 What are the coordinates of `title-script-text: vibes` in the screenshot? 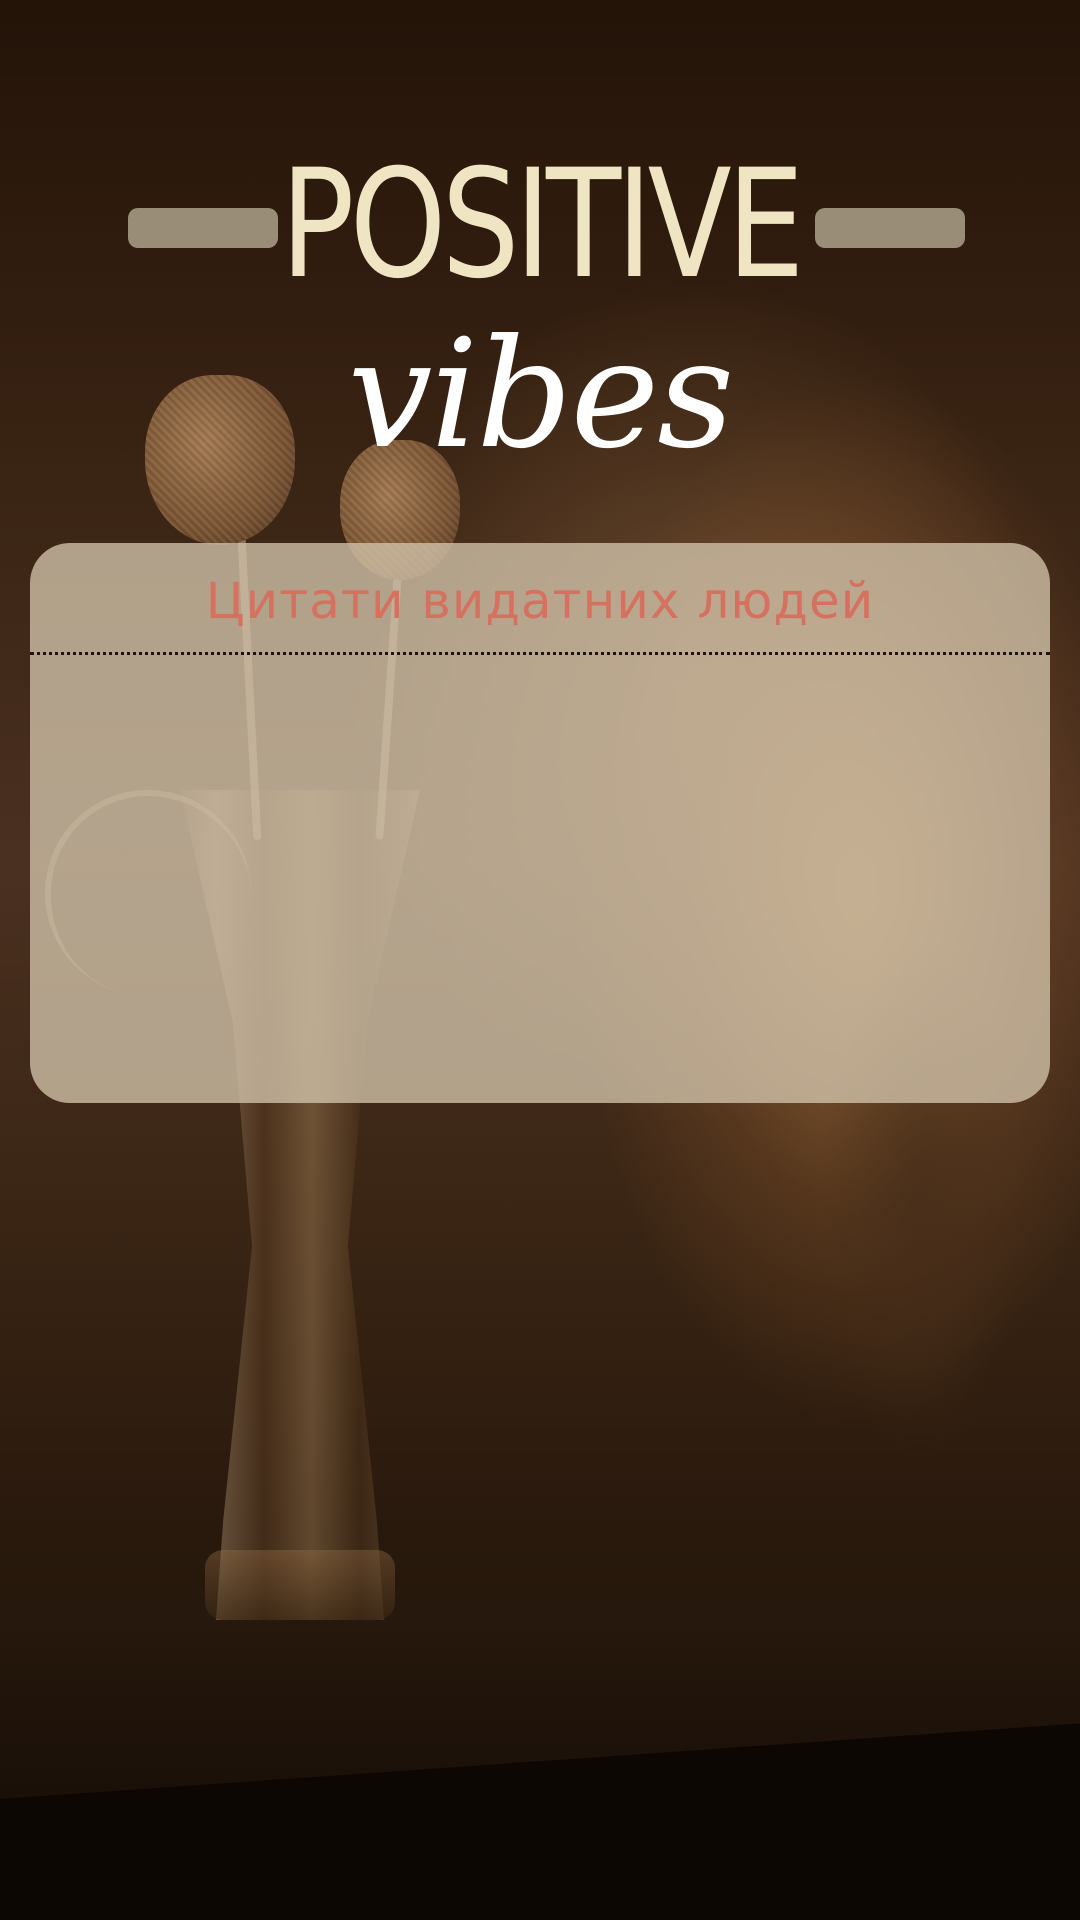 It's located at (540, 395).